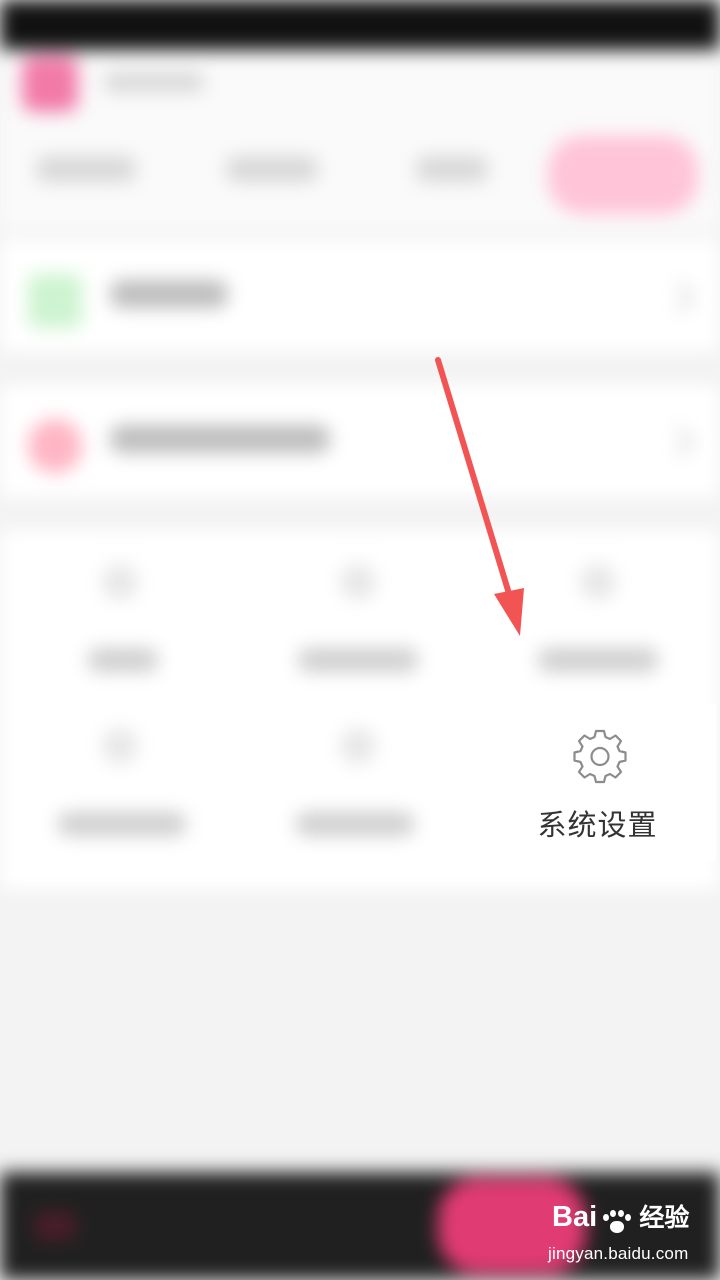  I want to click on baidu-jingyan-watermark: Bai 经验 jingyan.baidu.com, so click(634, 1235).